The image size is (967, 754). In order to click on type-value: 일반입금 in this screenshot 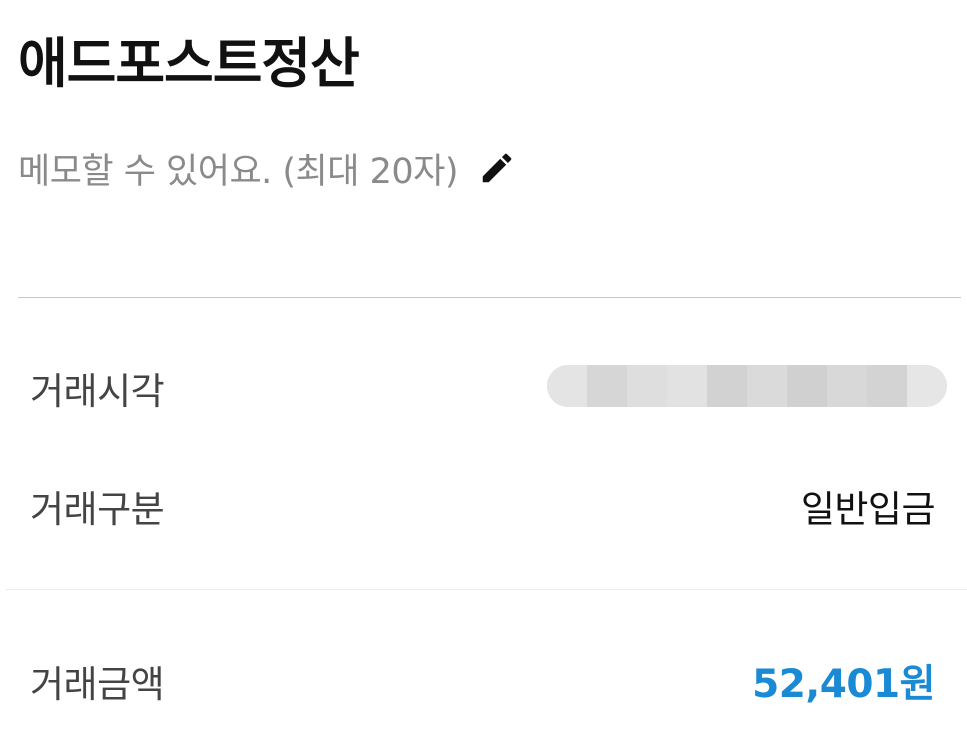, I will do `click(868, 509)`.